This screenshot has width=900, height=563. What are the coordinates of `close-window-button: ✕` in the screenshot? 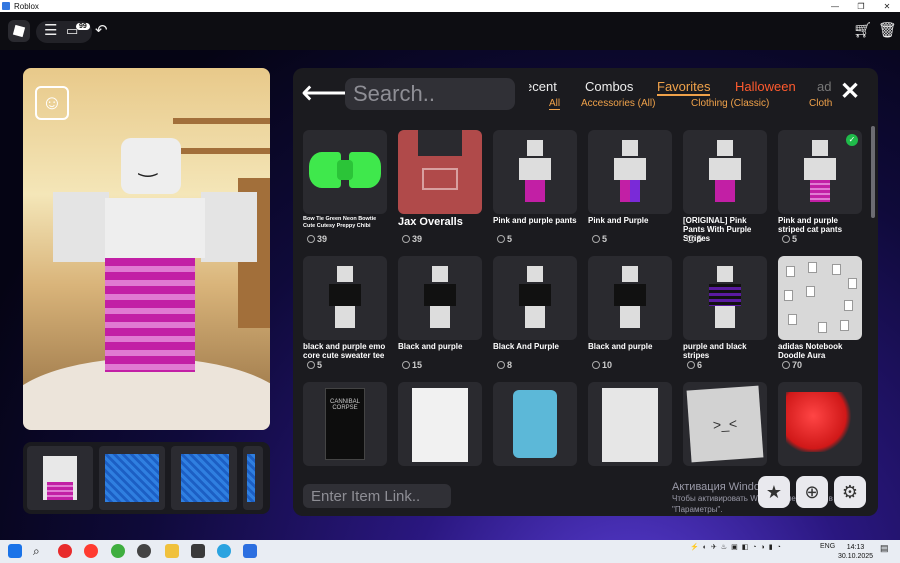 It's located at (887, 6).